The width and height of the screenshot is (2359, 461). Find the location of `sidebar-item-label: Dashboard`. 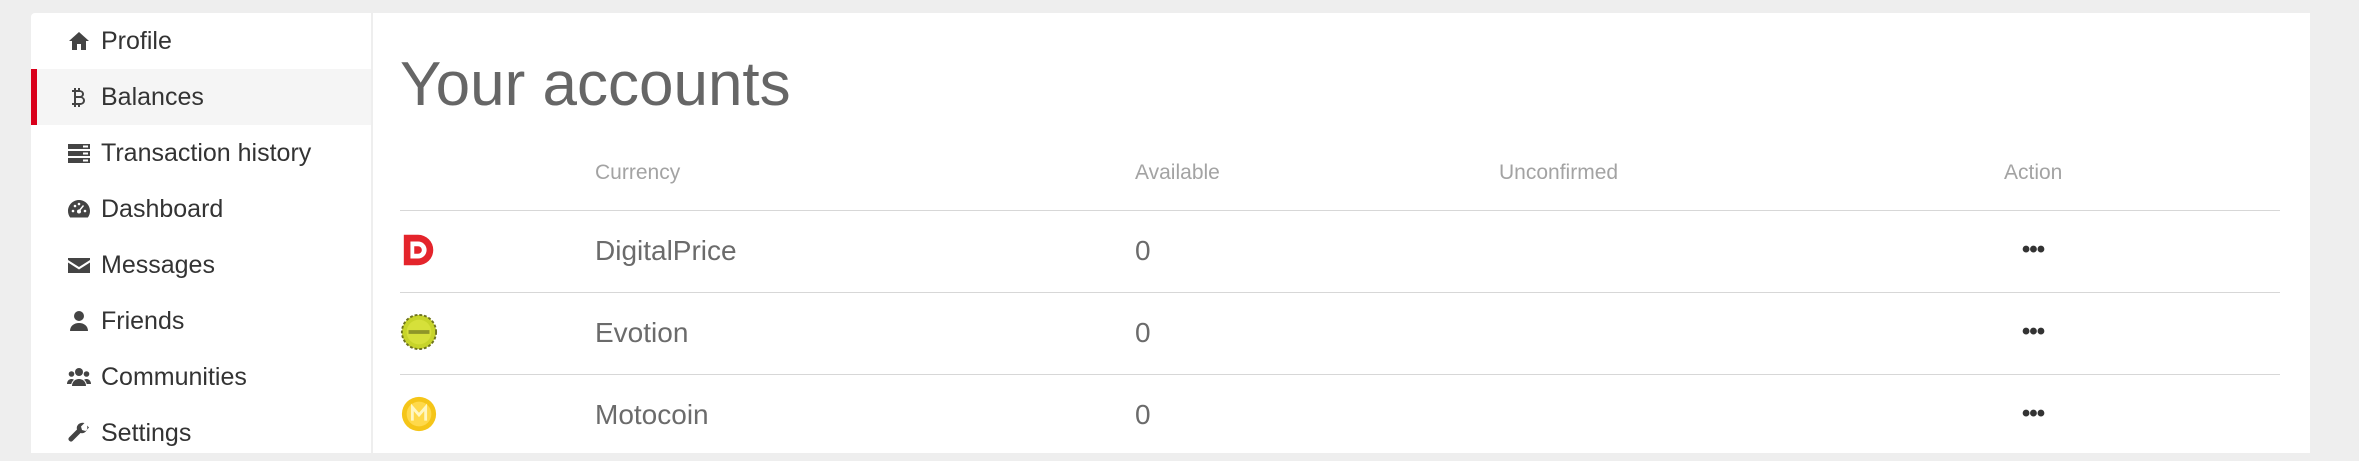

sidebar-item-label: Dashboard is located at coordinates (162, 208).